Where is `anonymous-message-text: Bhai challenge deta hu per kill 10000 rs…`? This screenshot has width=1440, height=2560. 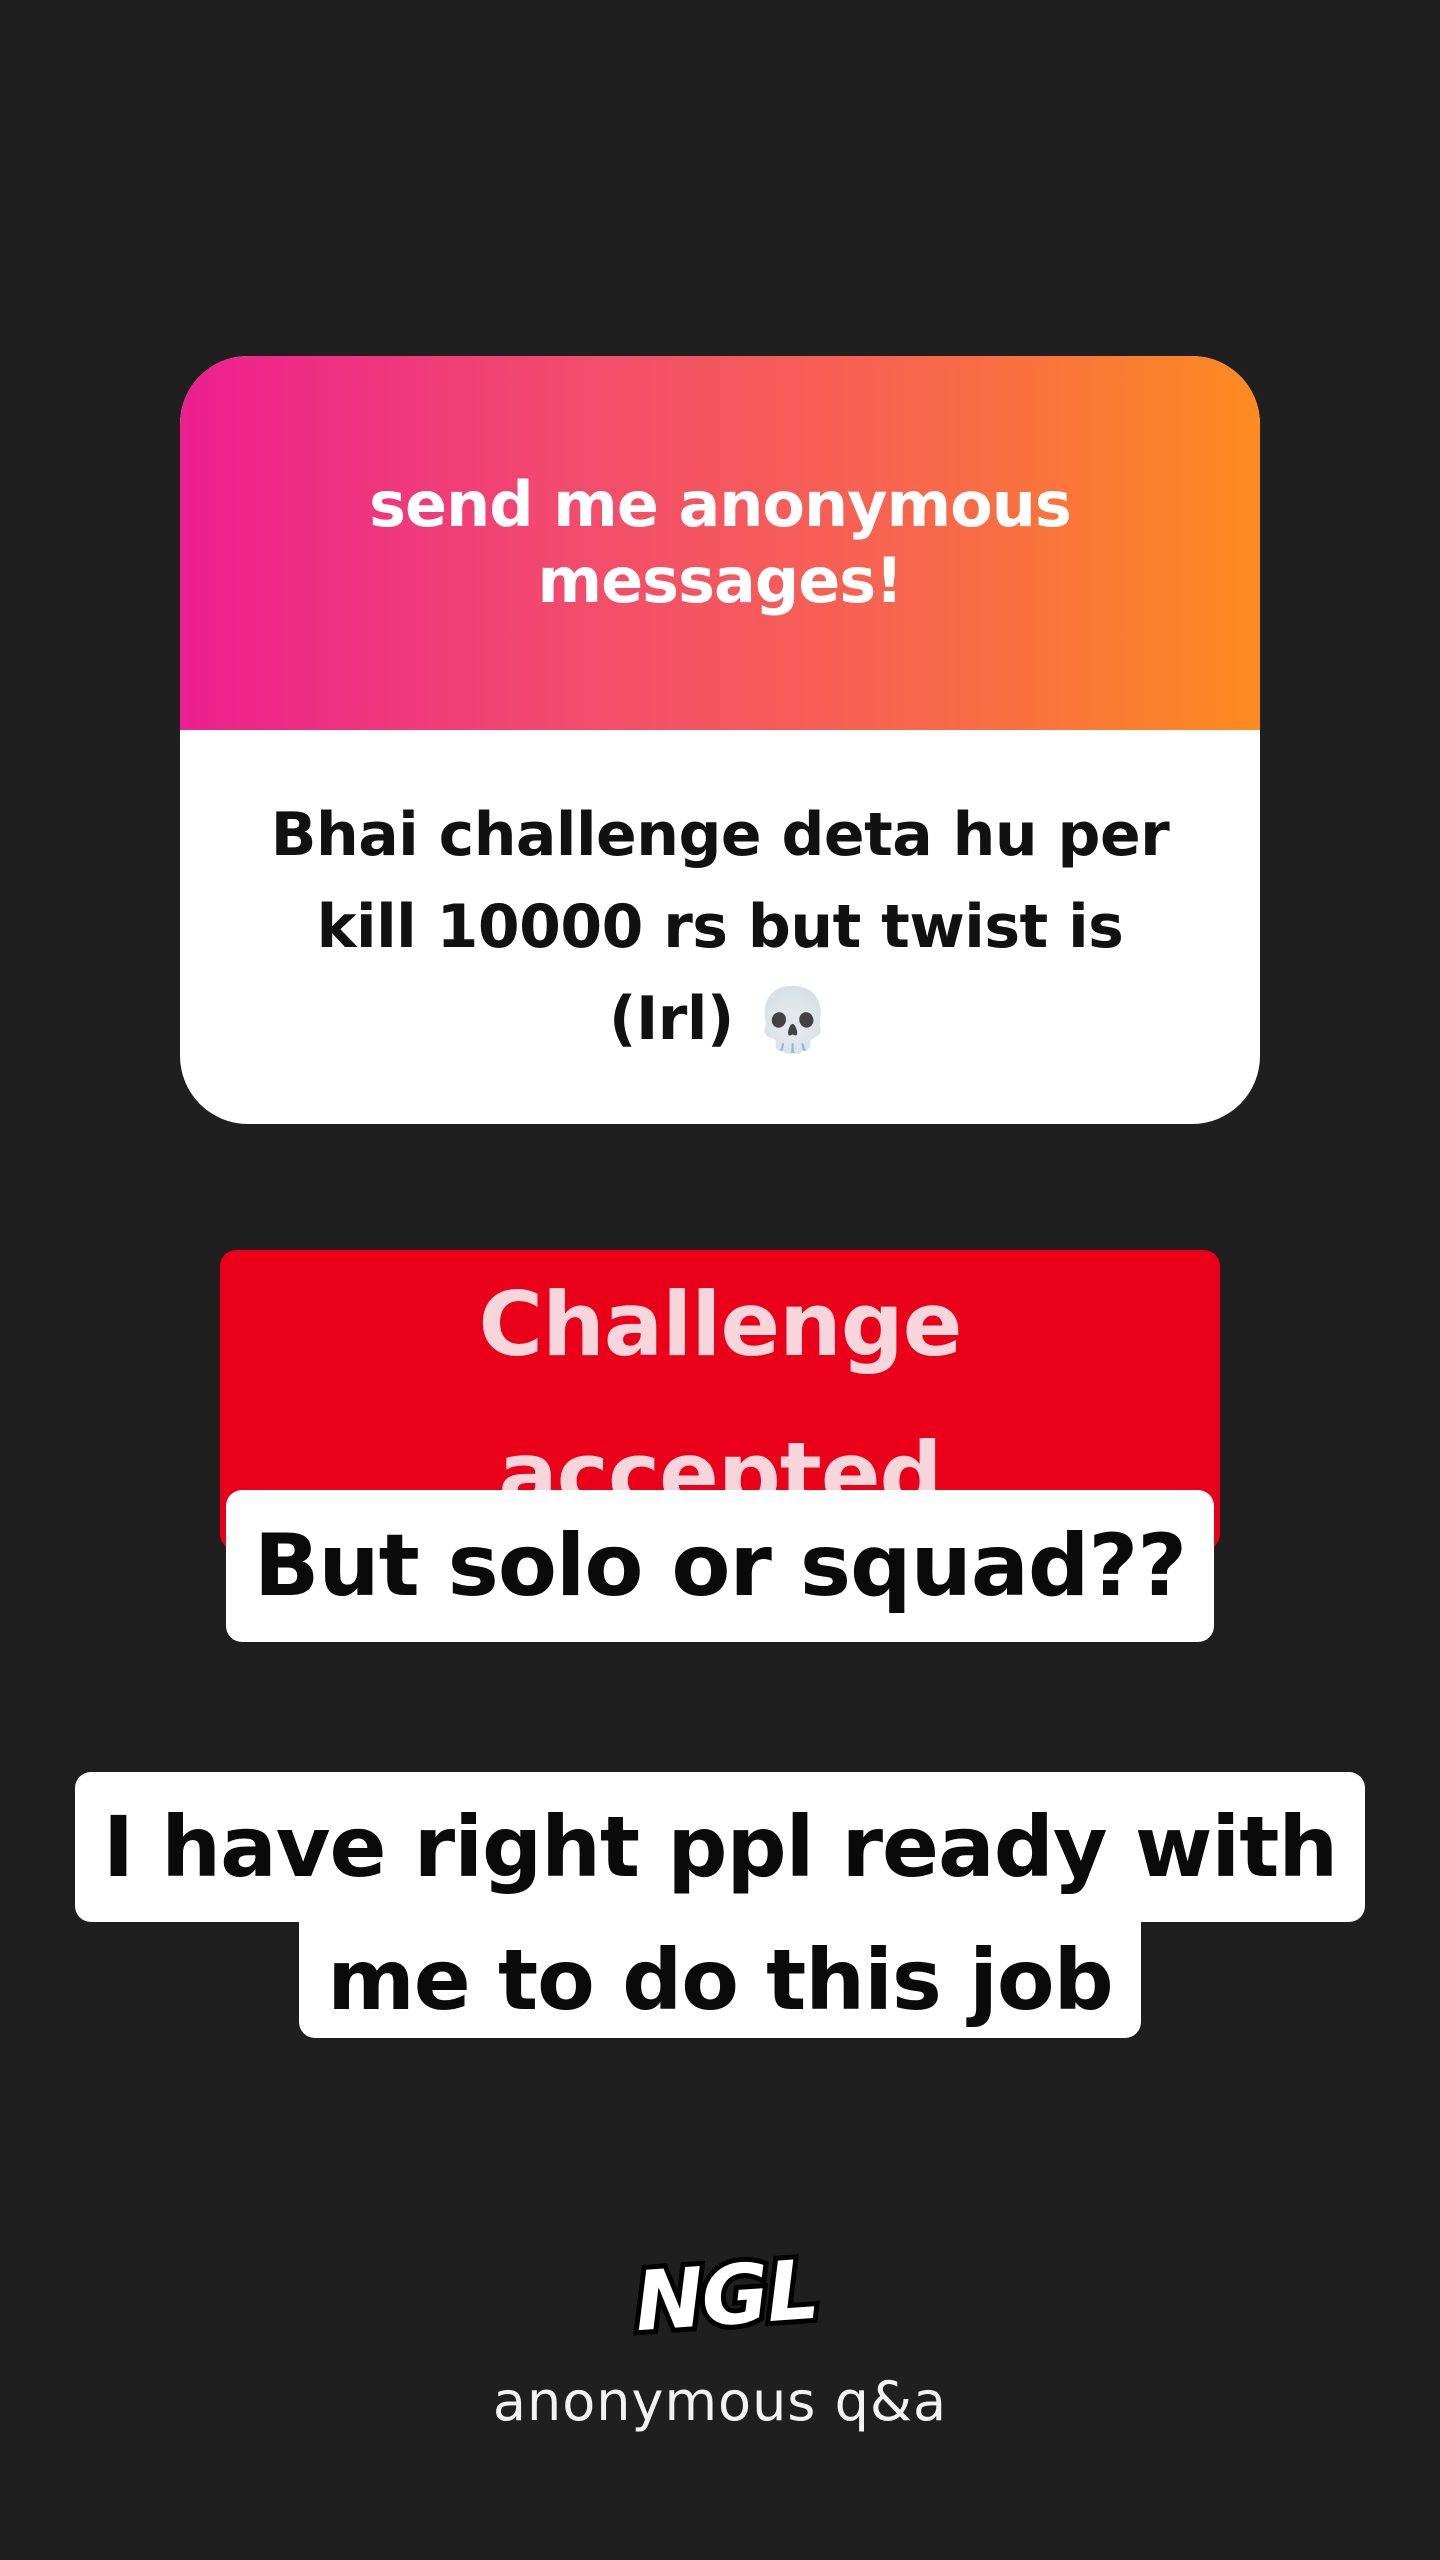 anonymous-message-text: Bhai challenge deta hu per kill 10000 rs… is located at coordinates (720, 926).